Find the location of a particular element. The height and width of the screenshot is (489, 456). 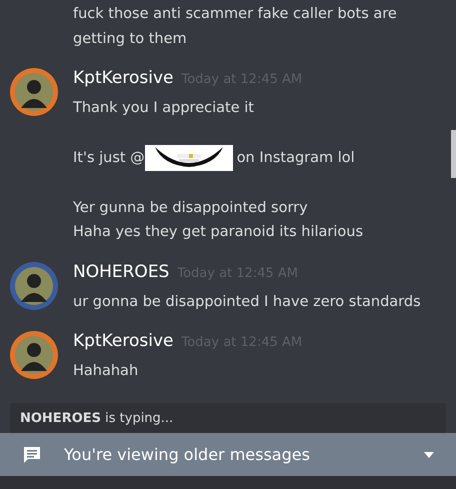

message-text: Yer gunna be disappointed sorry is located at coordinates (190, 208).